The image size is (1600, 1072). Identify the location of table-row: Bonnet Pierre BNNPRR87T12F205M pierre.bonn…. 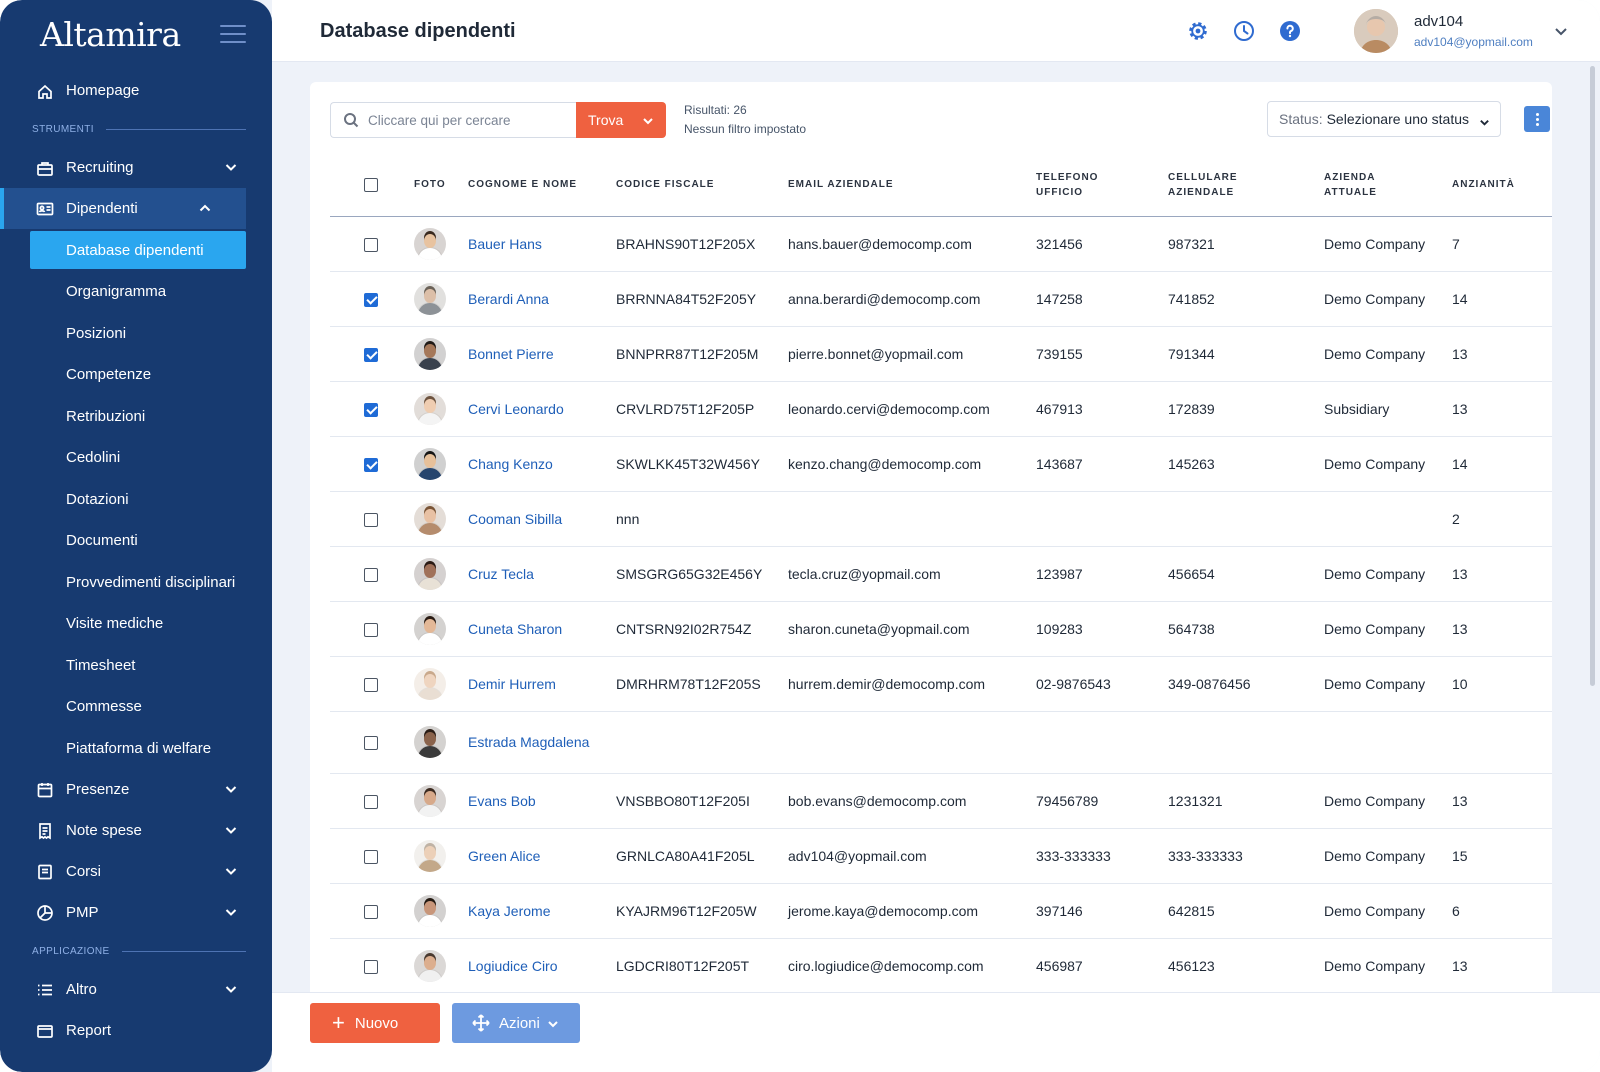
(941, 354).